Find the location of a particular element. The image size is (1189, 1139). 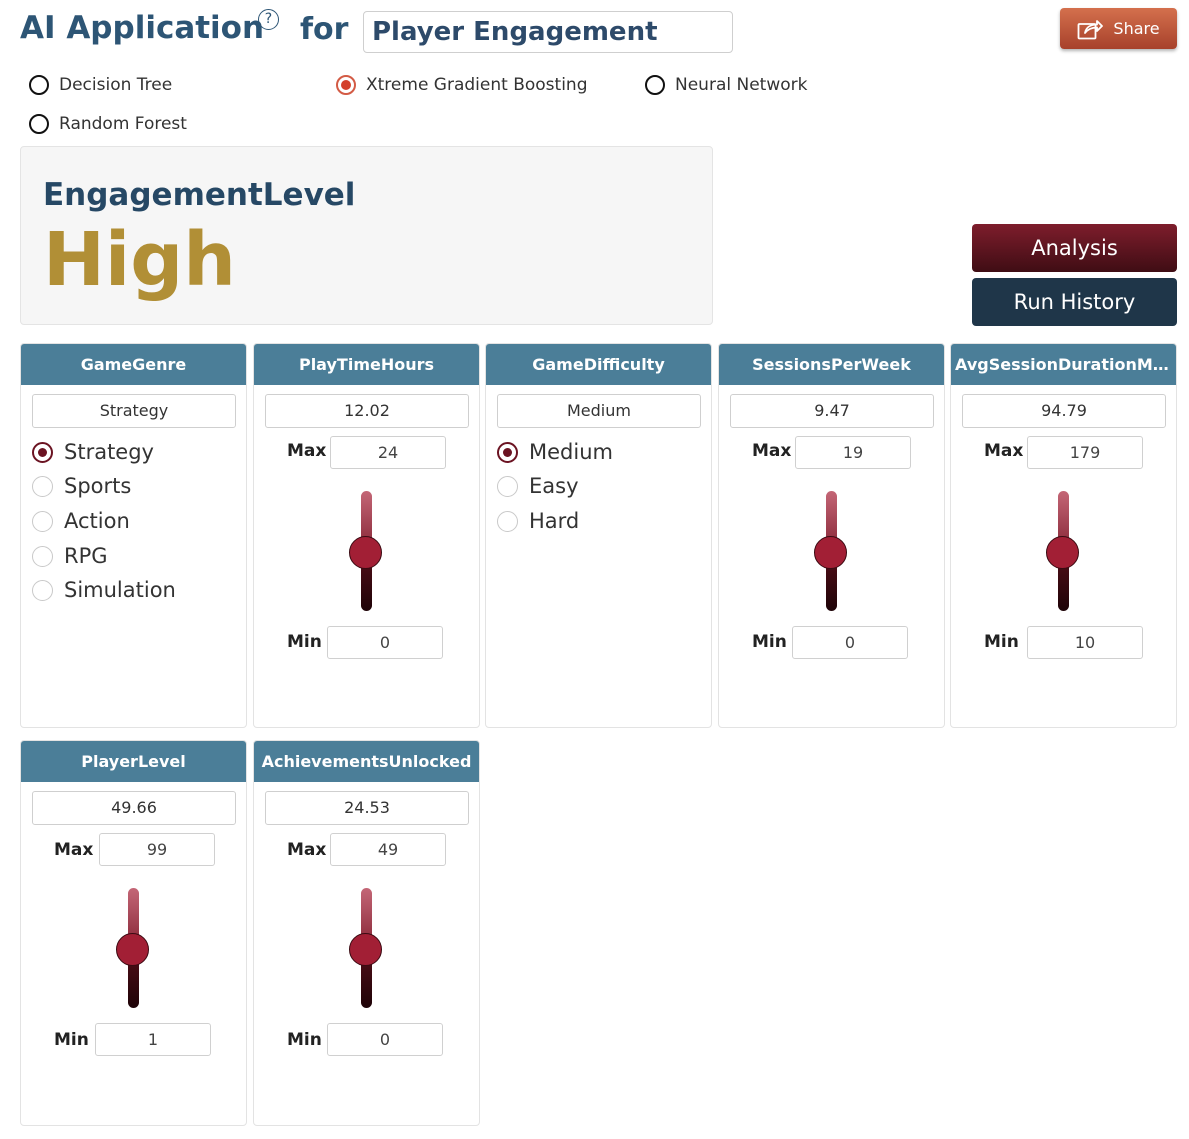

model-option-decision-tree: Decision Tree is located at coordinates (100, 85).